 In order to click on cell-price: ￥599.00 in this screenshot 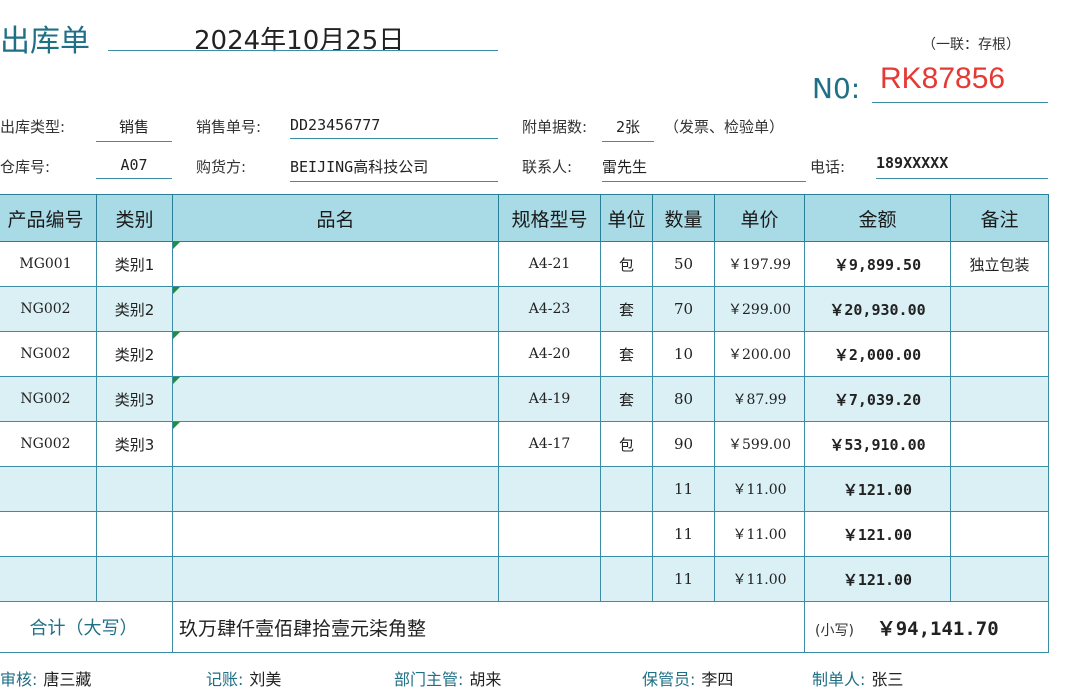, I will do `click(759, 444)`.